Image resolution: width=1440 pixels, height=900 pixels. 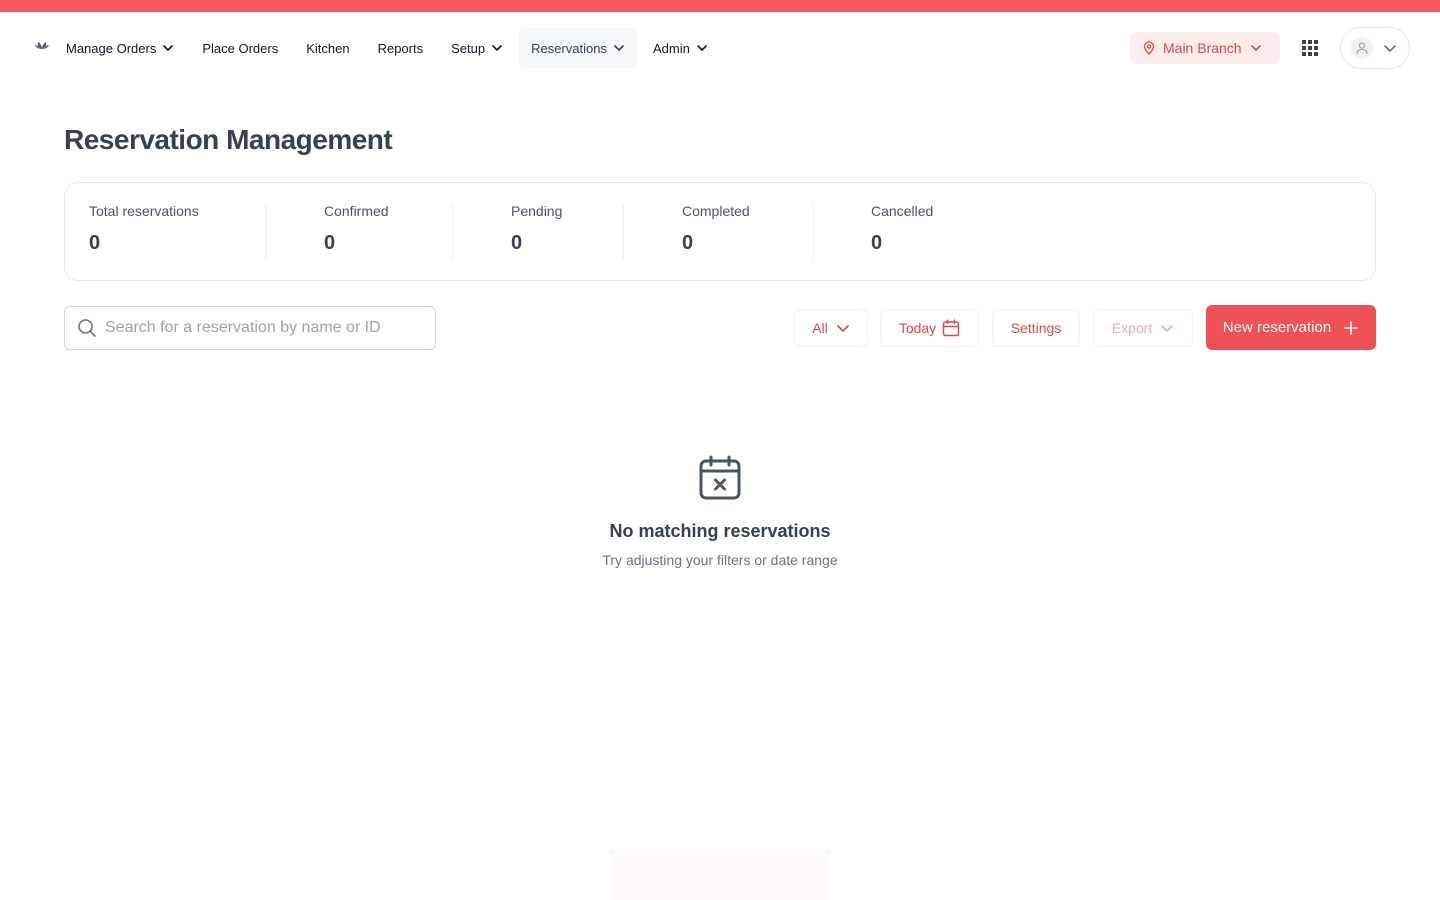 I want to click on new-reservation-button: New reservation, so click(x=1291, y=327).